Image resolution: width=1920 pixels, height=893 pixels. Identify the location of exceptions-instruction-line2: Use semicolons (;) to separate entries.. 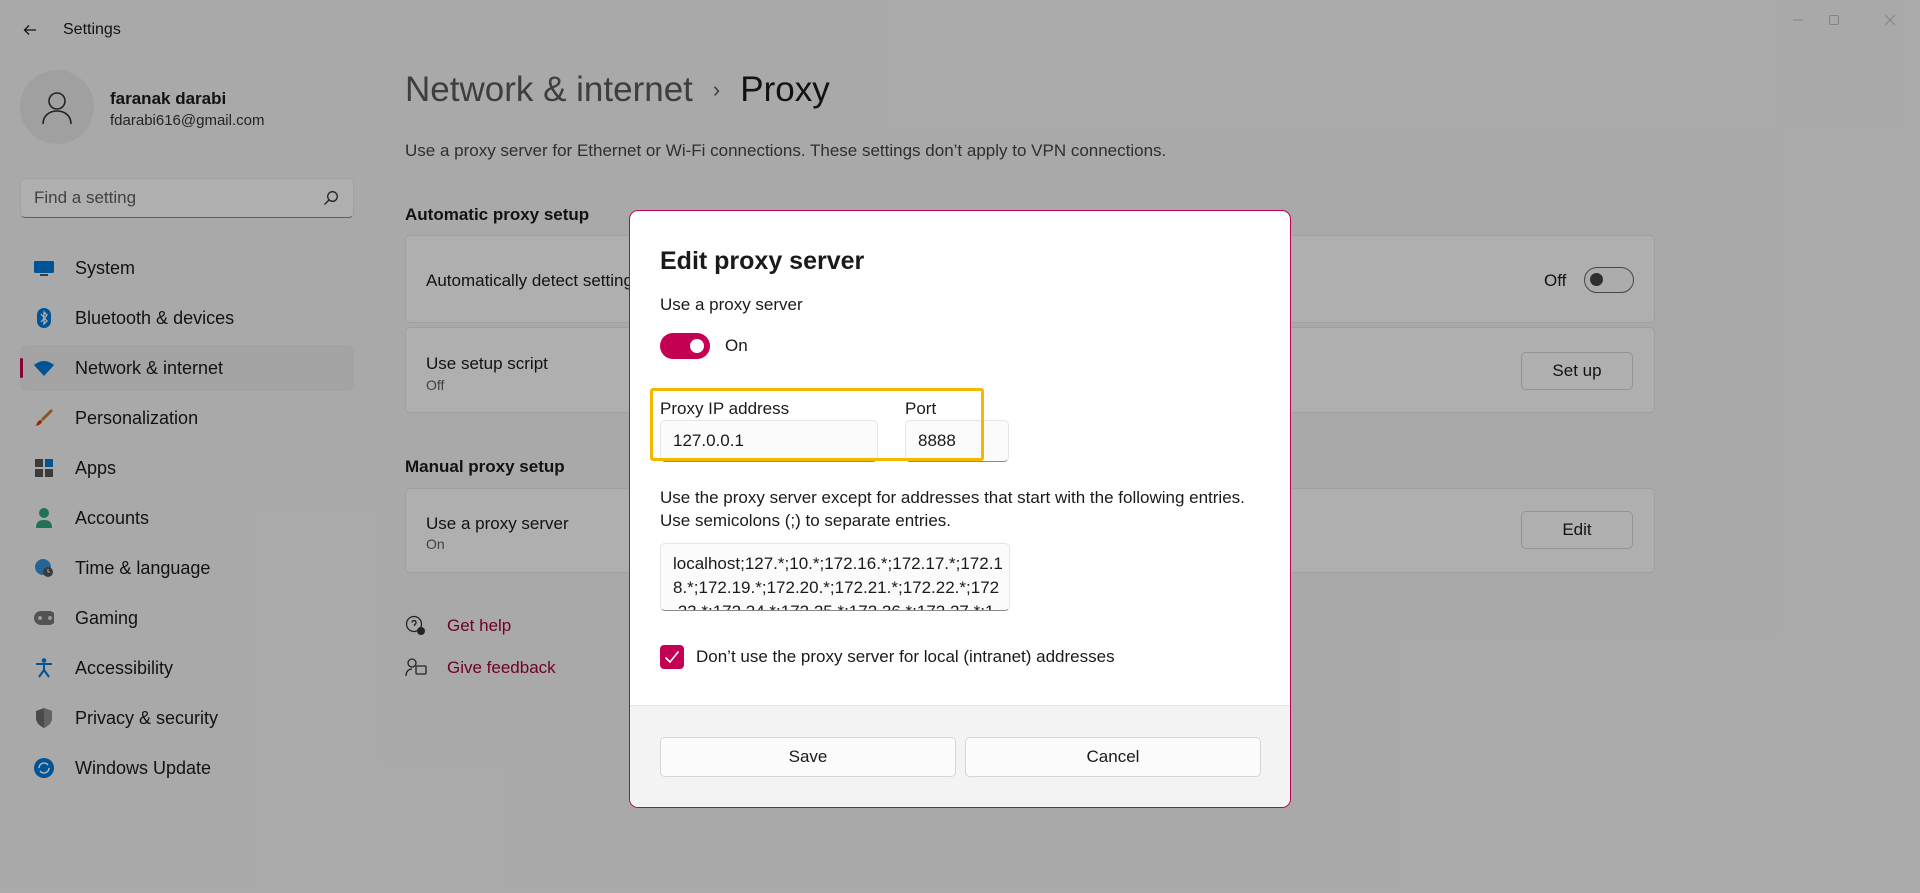
(806, 520).